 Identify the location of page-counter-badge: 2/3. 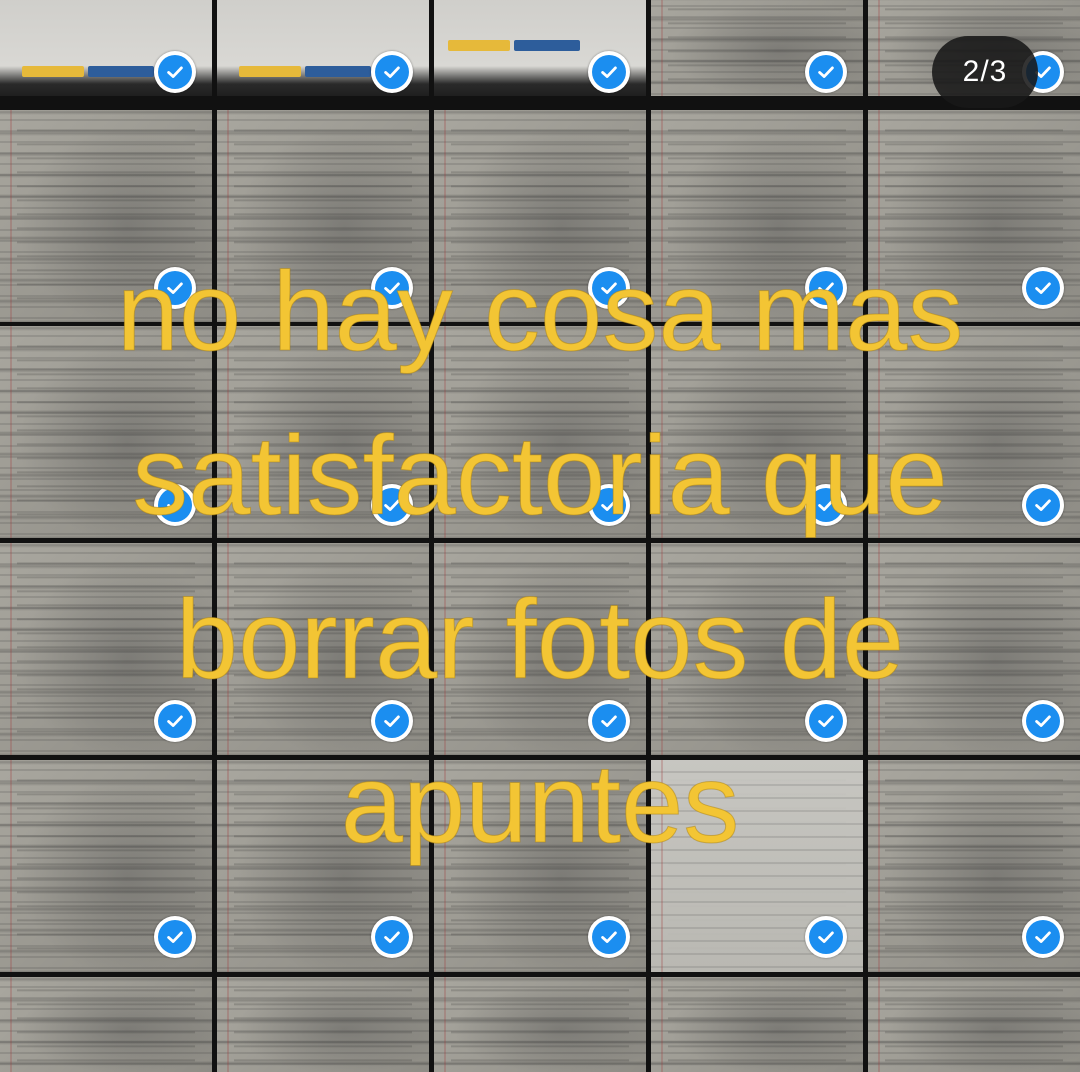
(985, 72).